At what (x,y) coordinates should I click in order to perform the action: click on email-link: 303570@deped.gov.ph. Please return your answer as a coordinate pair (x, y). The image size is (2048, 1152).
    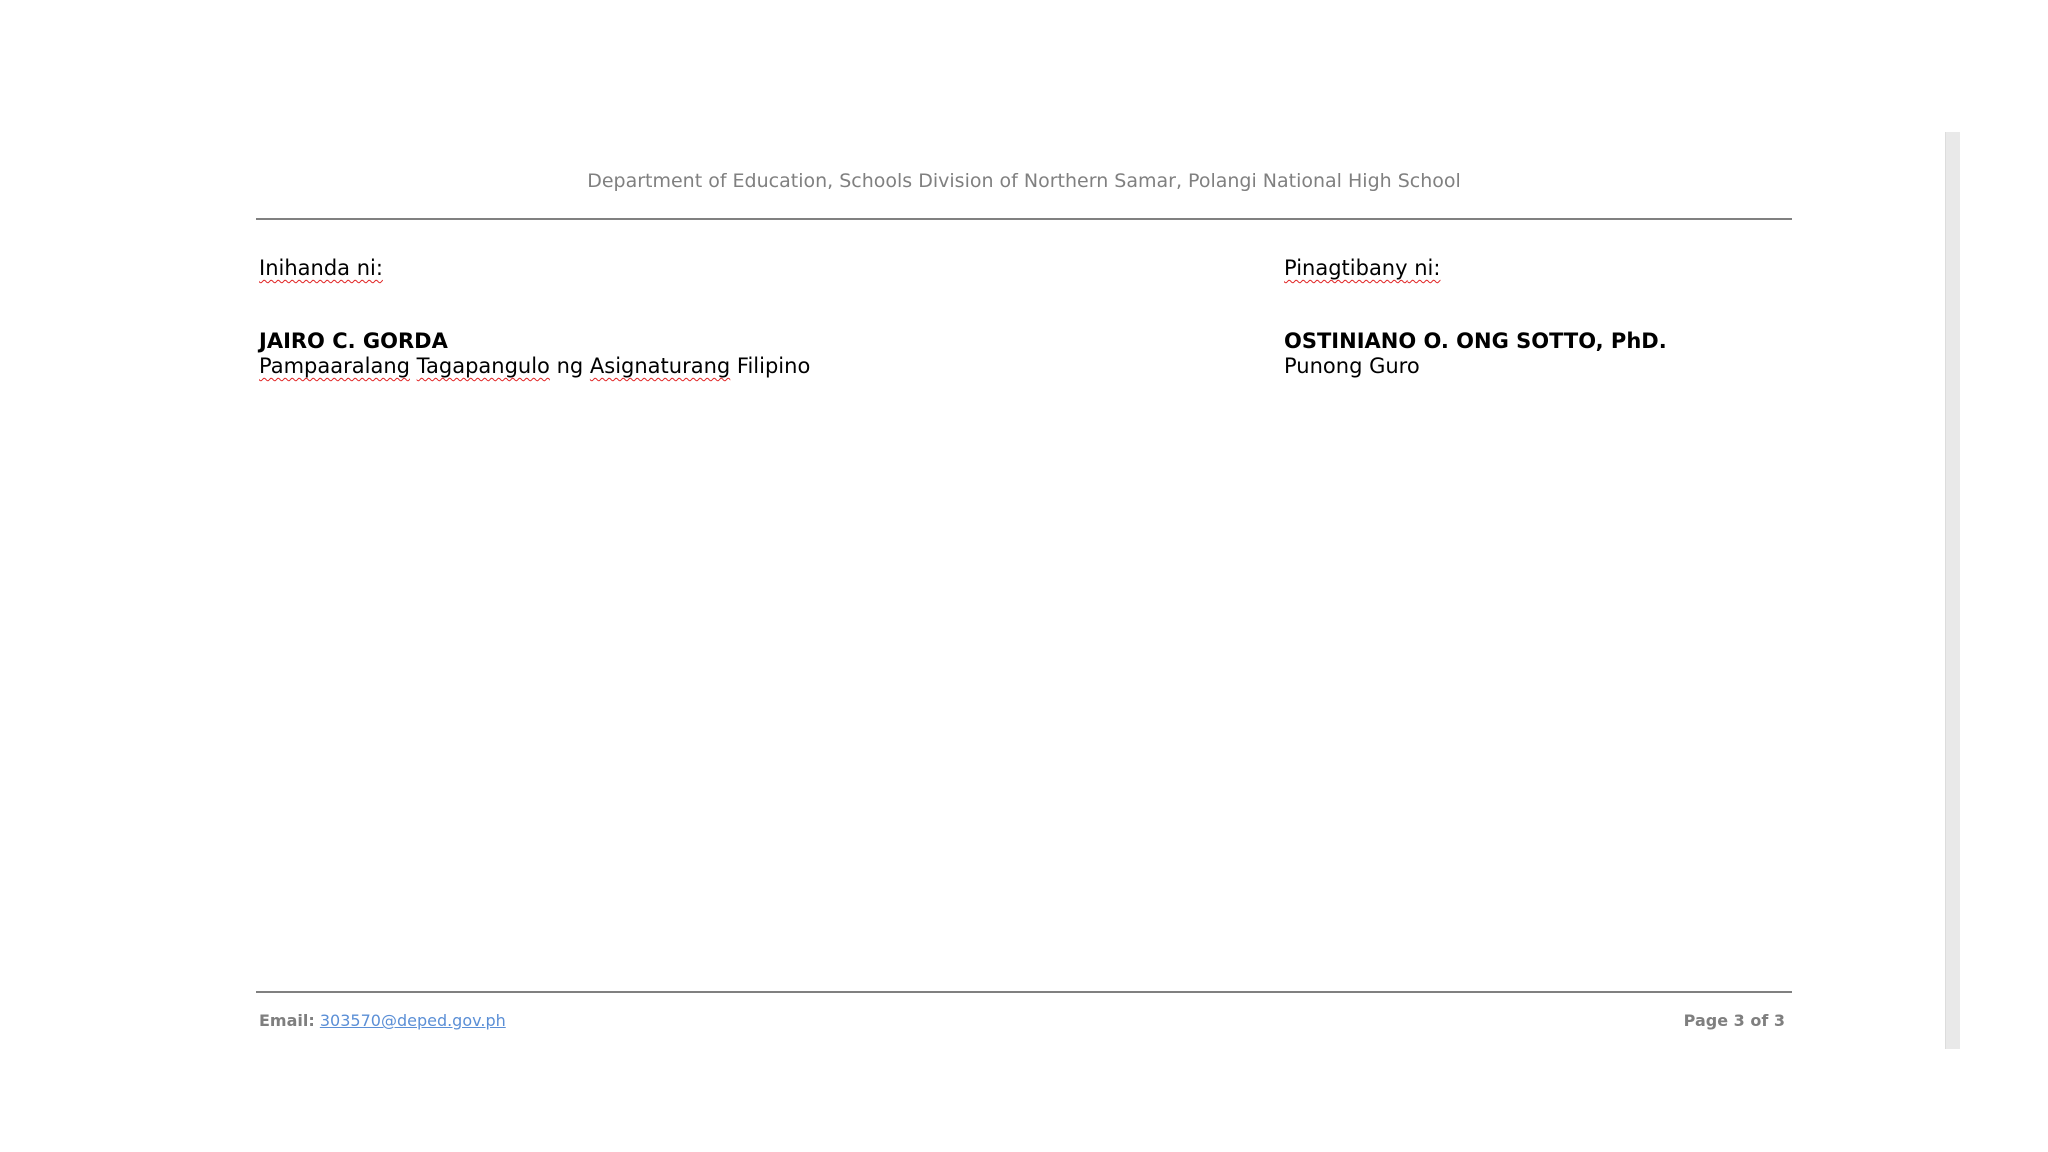
    Looking at the image, I should click on (413, 1020).